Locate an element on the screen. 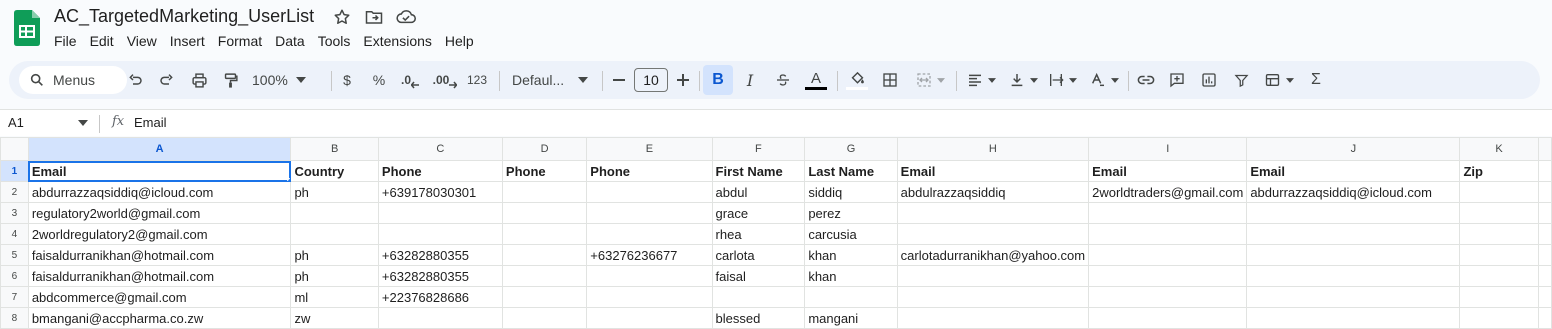 This screenshot has width=1552, height=329. percent-format-button: % is located at coordinates (379, 80).